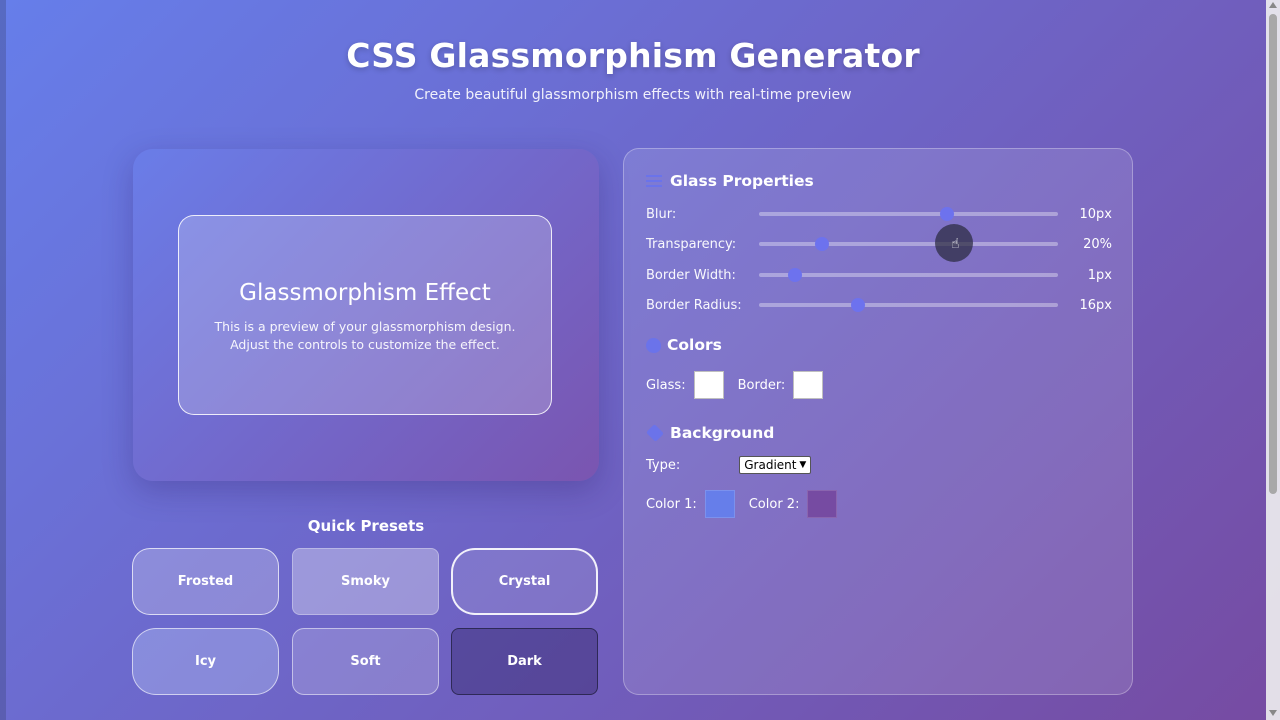  Describe the element at coordinates (1273, 254) in the screenshot. I see `scrollbar-thumb` at that location.